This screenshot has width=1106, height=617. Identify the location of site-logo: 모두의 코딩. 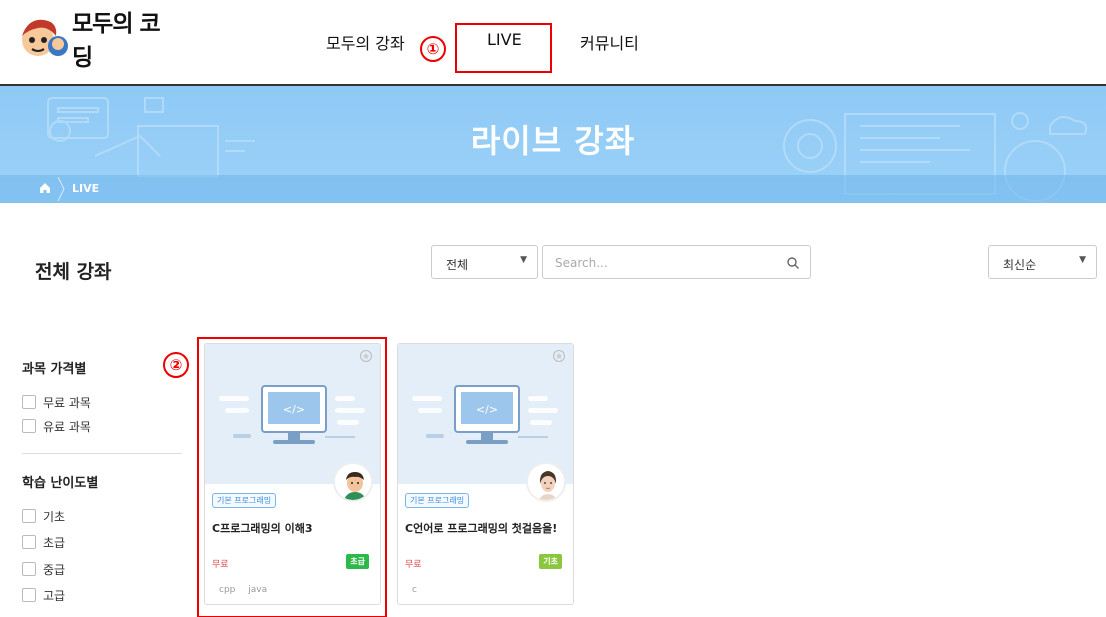
(98, 40).